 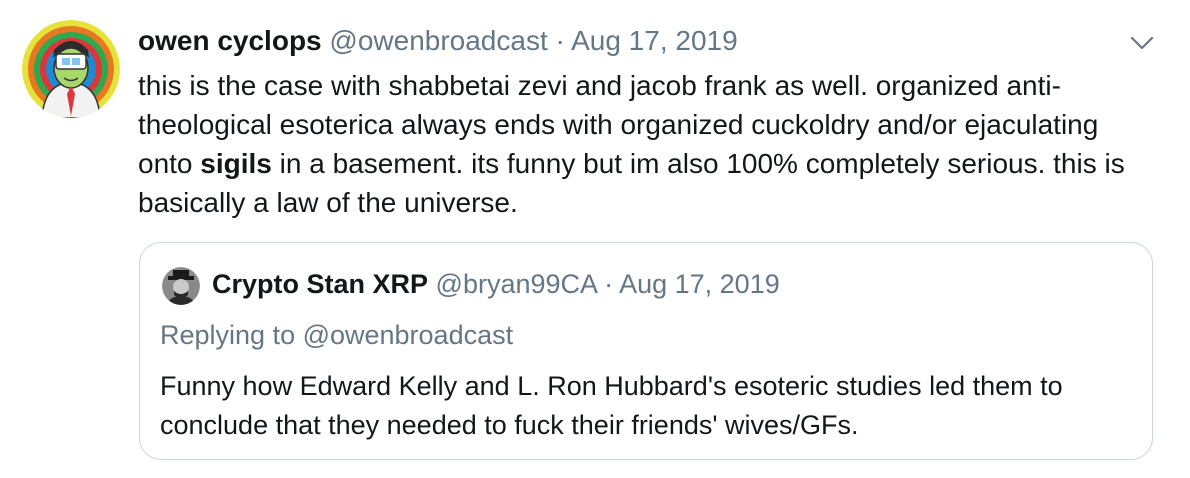 What do you see at coordinates (654, 40) in the screenshot?
I see `timestamp: Aug 17, 2019` at bounding box center [654, 40].